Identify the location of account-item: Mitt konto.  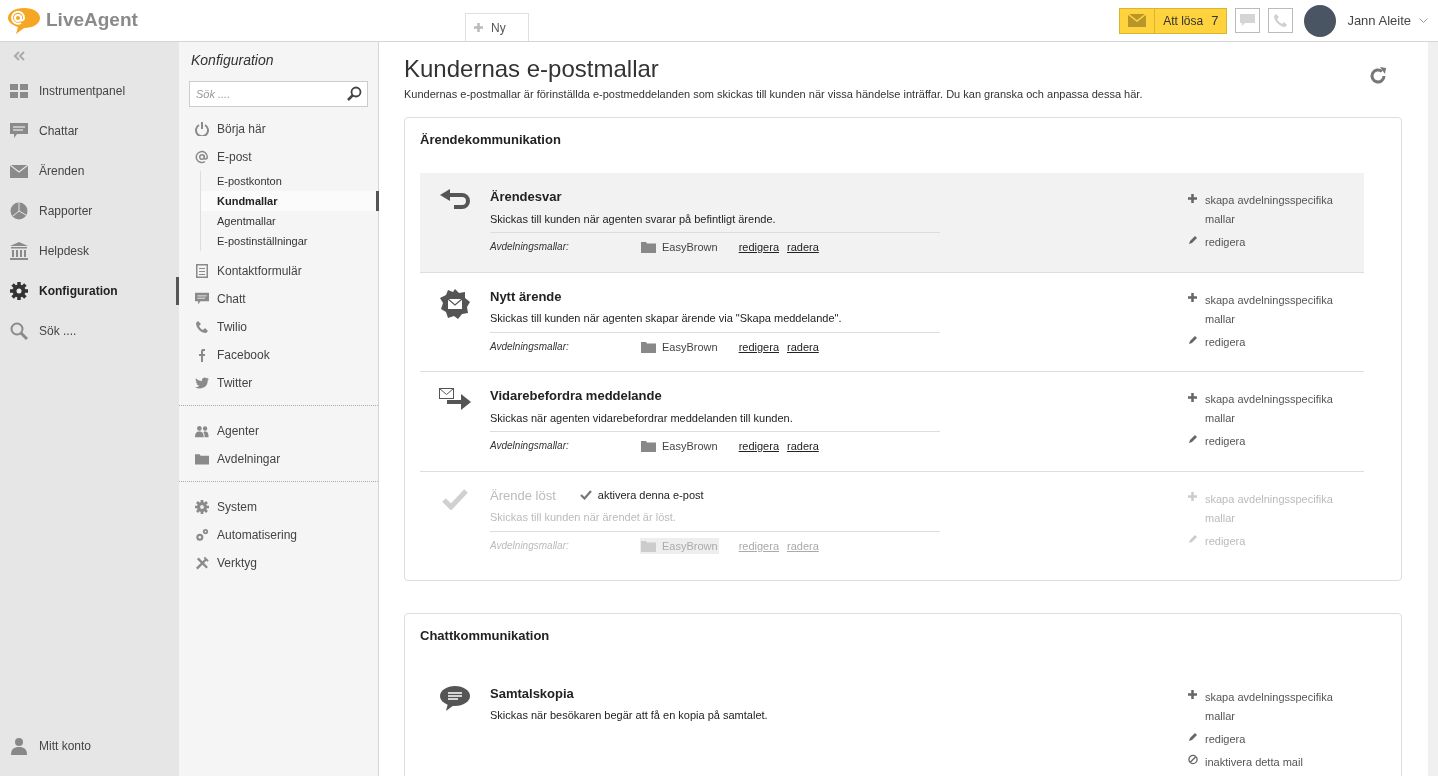
(89, 746).